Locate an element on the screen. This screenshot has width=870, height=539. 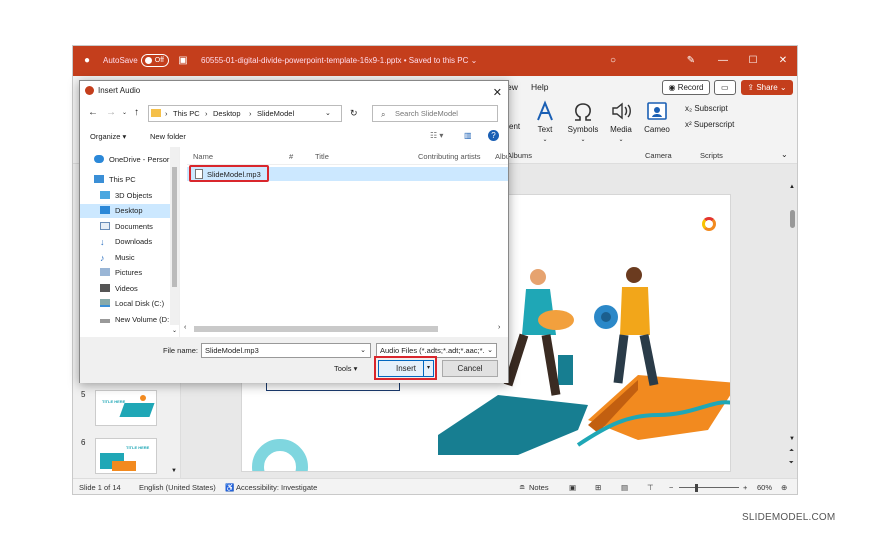
folder-icon is located at coordinates (156, 113).